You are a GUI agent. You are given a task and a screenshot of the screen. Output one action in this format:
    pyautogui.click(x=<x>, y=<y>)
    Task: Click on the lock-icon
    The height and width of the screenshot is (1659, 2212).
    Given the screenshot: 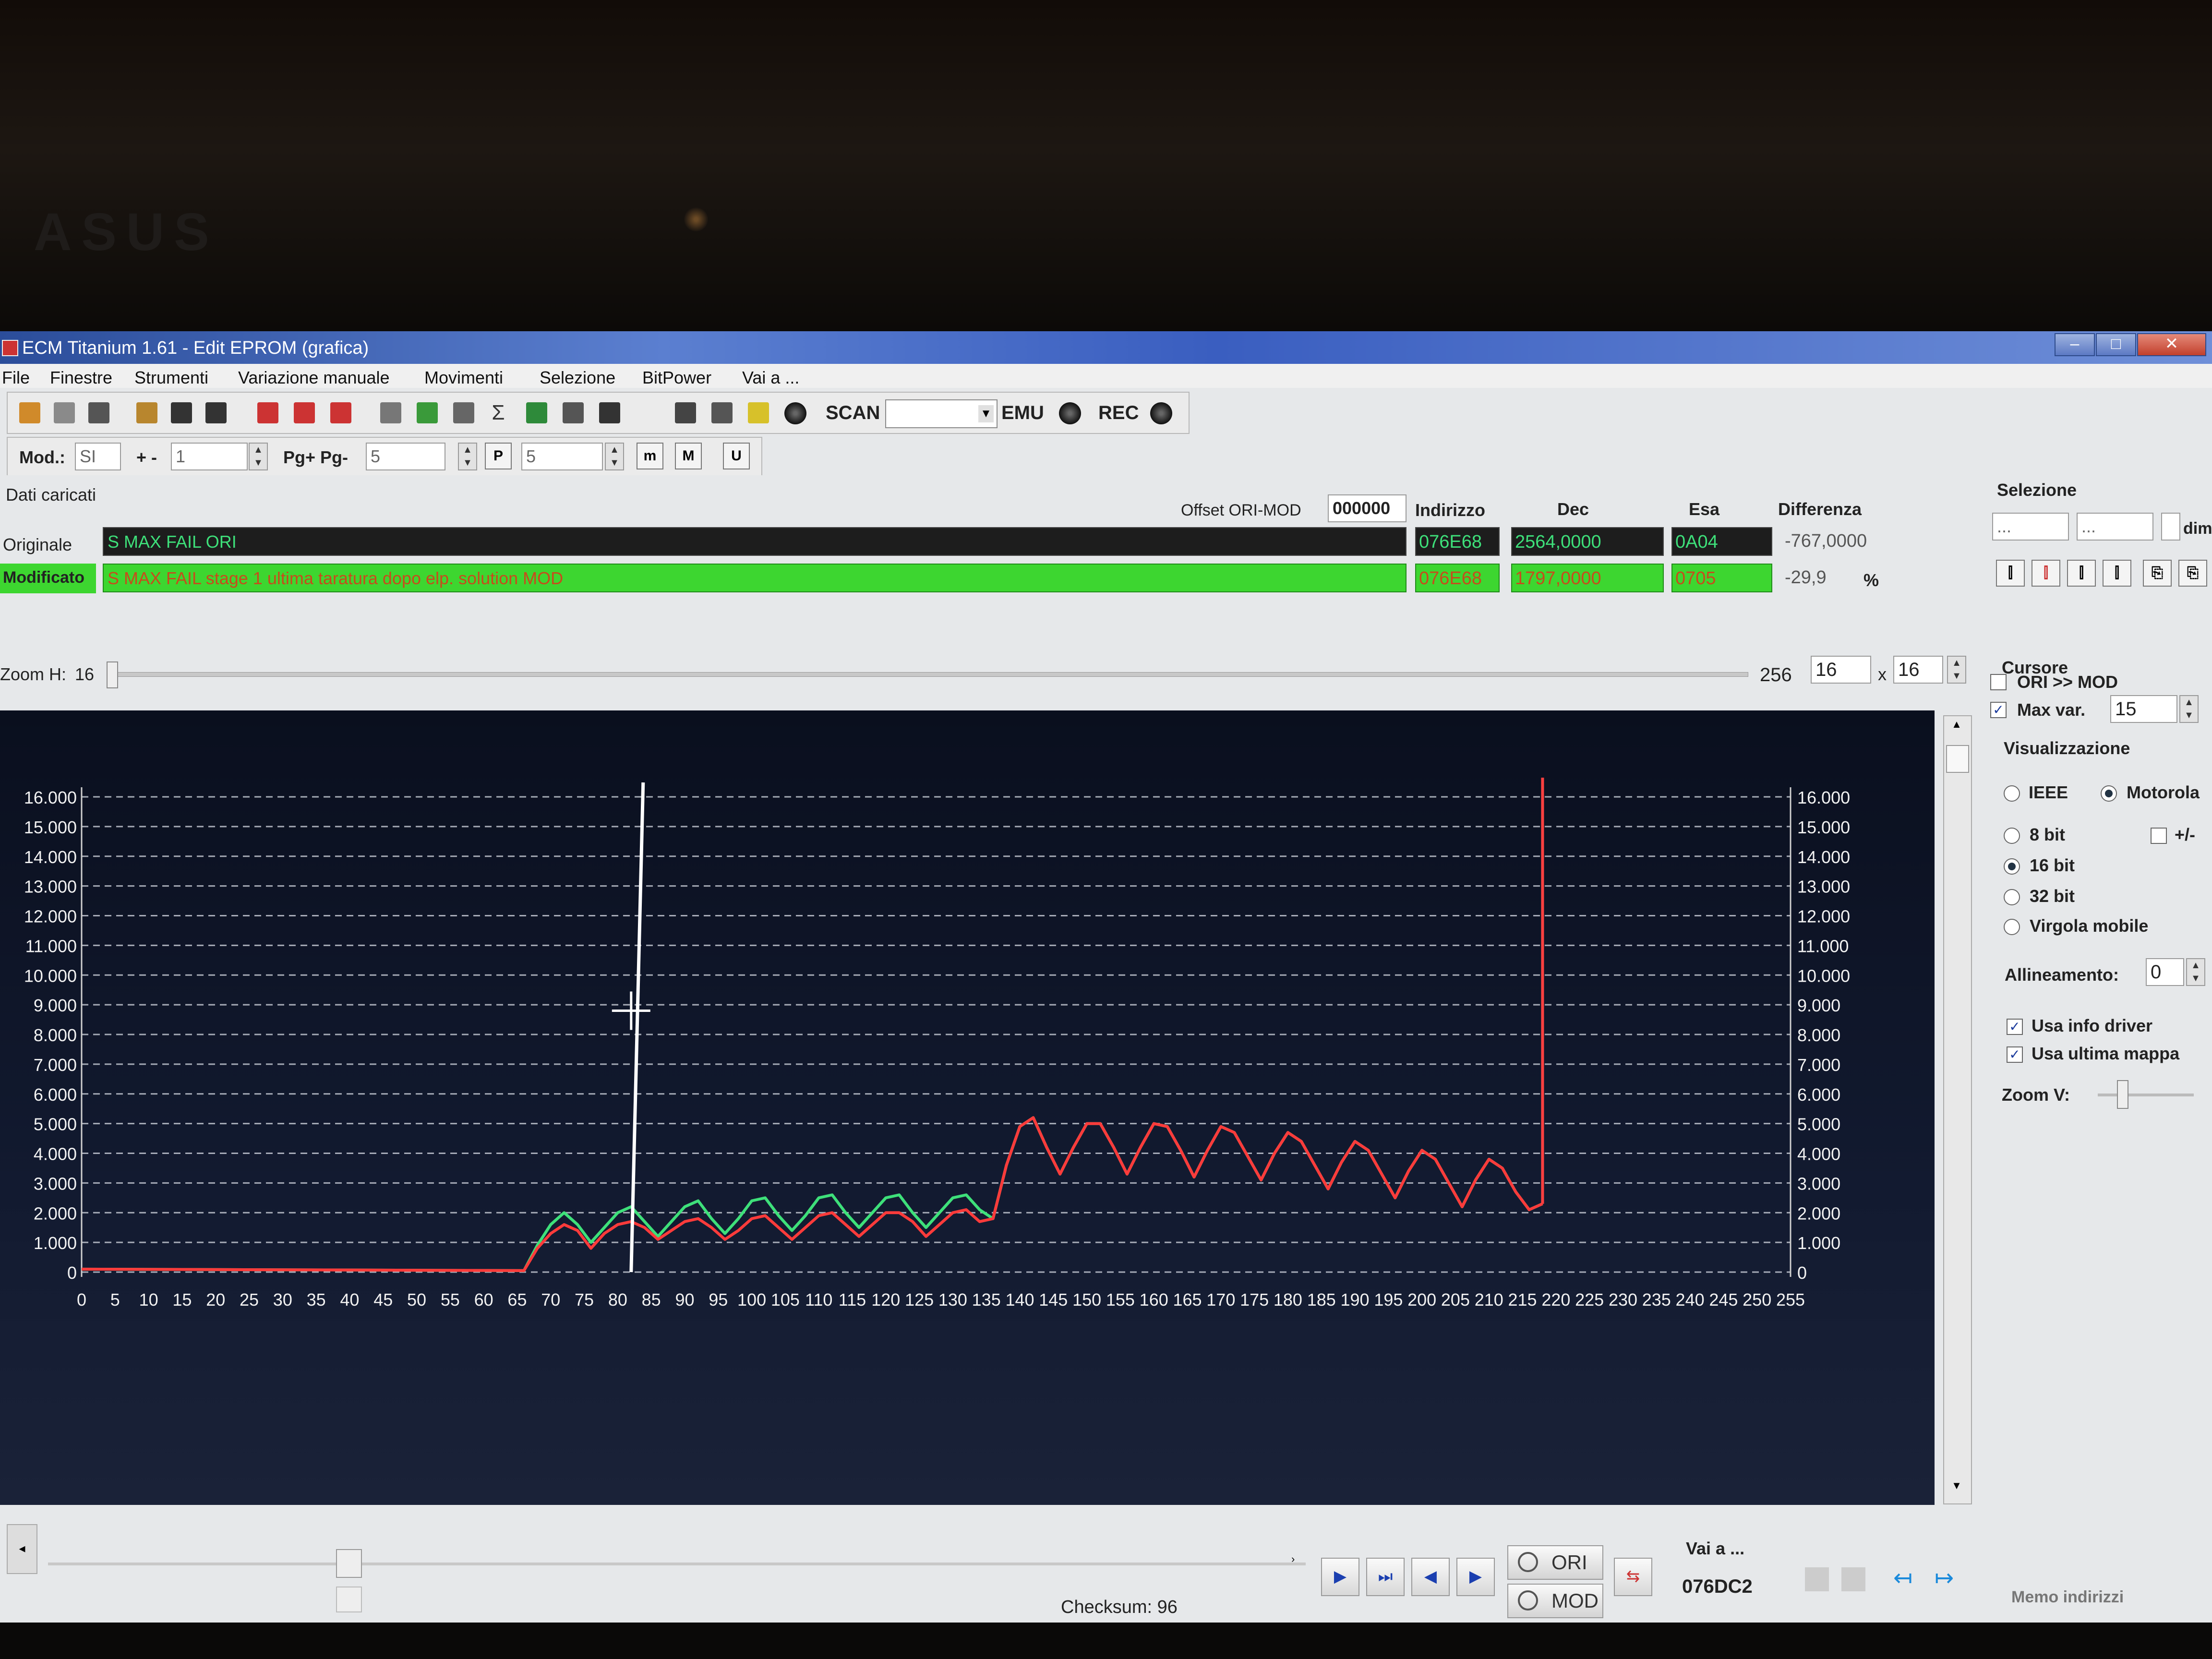 What is the action you would take?
    pyautogui.click(x=722, y=412)
    